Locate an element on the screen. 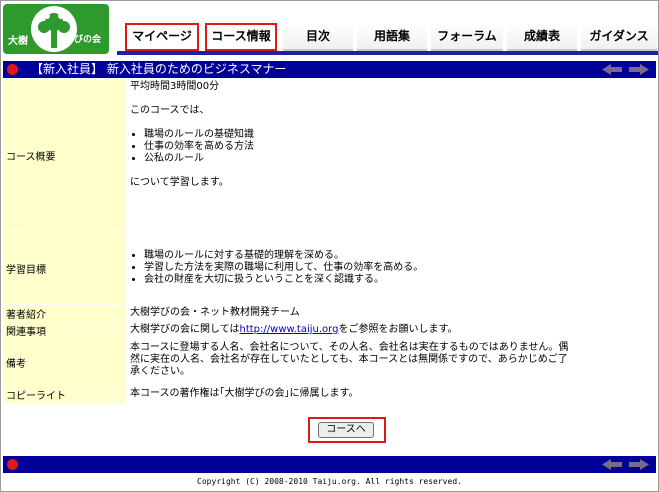 The height and width of the screenshot is (492, 659). nav-course-info: コース情報 is located at coordinates (241, 37).